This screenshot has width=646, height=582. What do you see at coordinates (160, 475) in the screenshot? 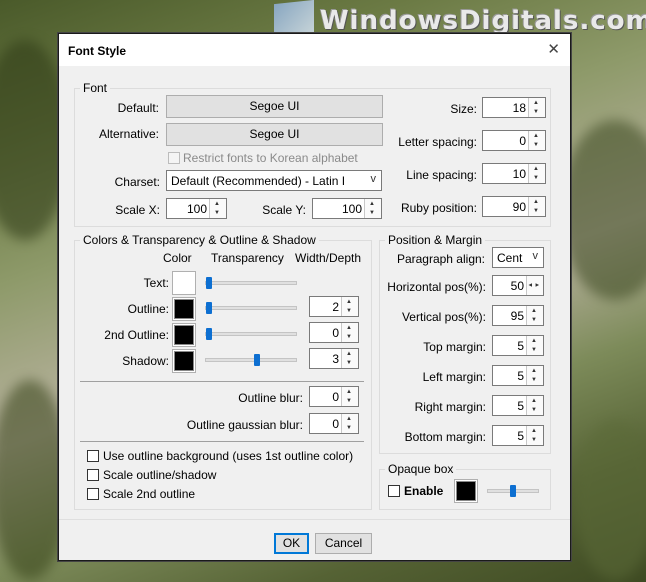
I see `scale-outline-label: Scale outline/shadow` at bounding box center [160, 475].